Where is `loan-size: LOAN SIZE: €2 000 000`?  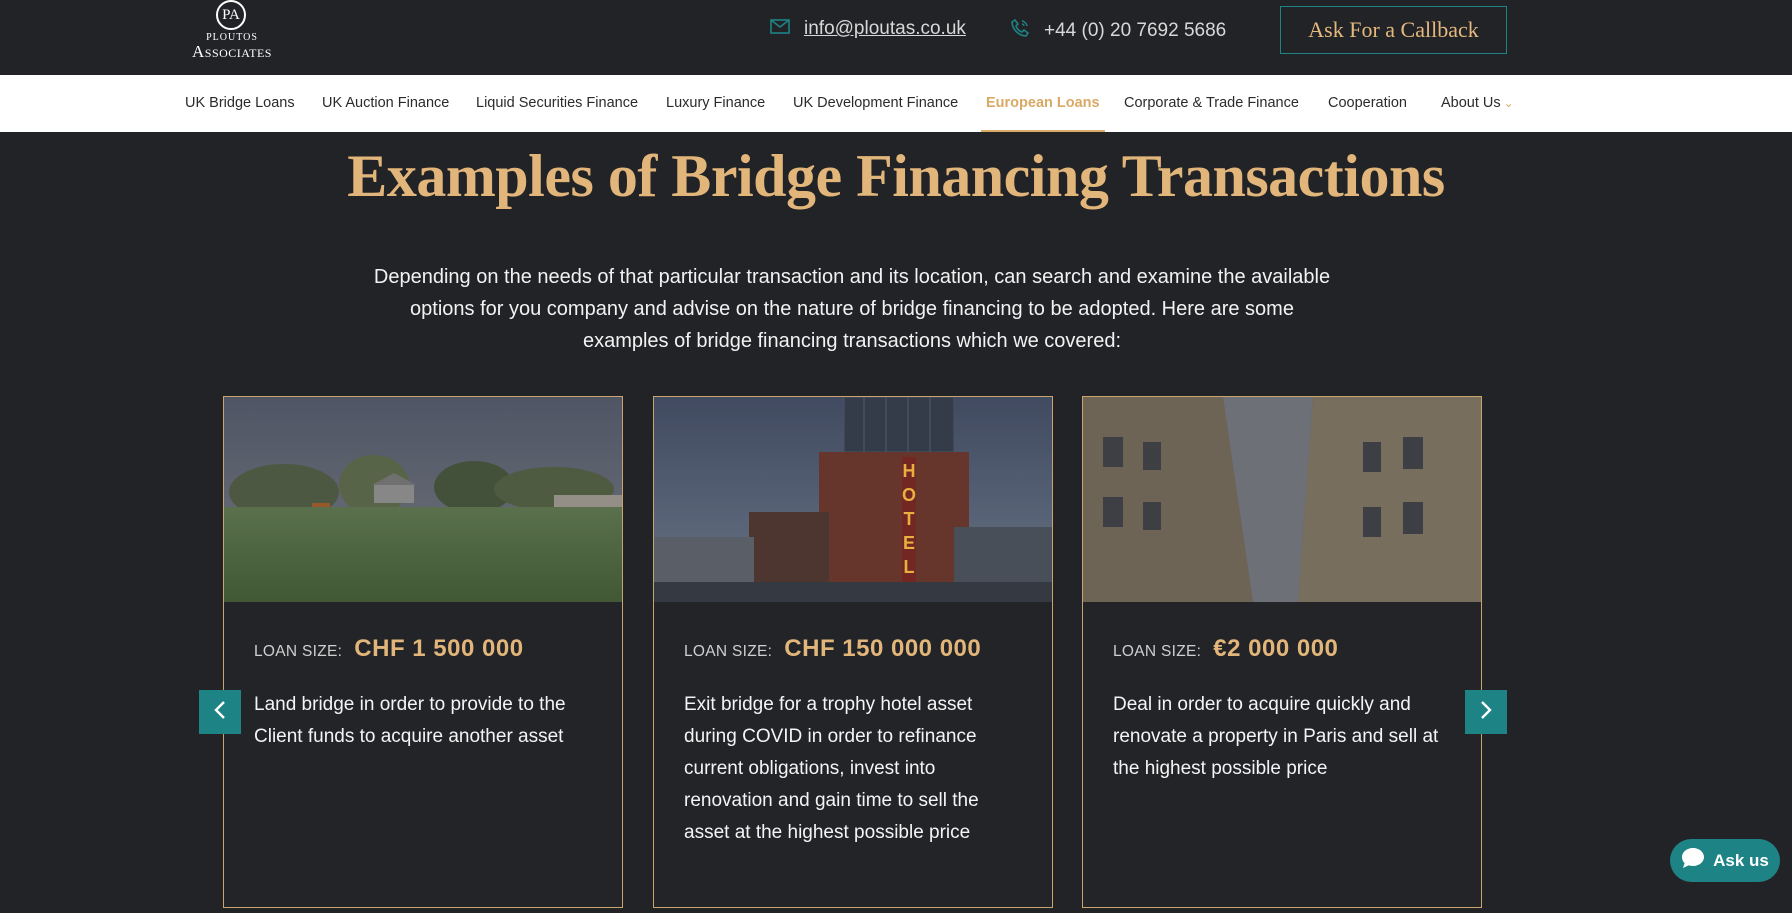
loan-size: LOAN SIZE: €2 000 000 is located at coordinates (1225, 649).